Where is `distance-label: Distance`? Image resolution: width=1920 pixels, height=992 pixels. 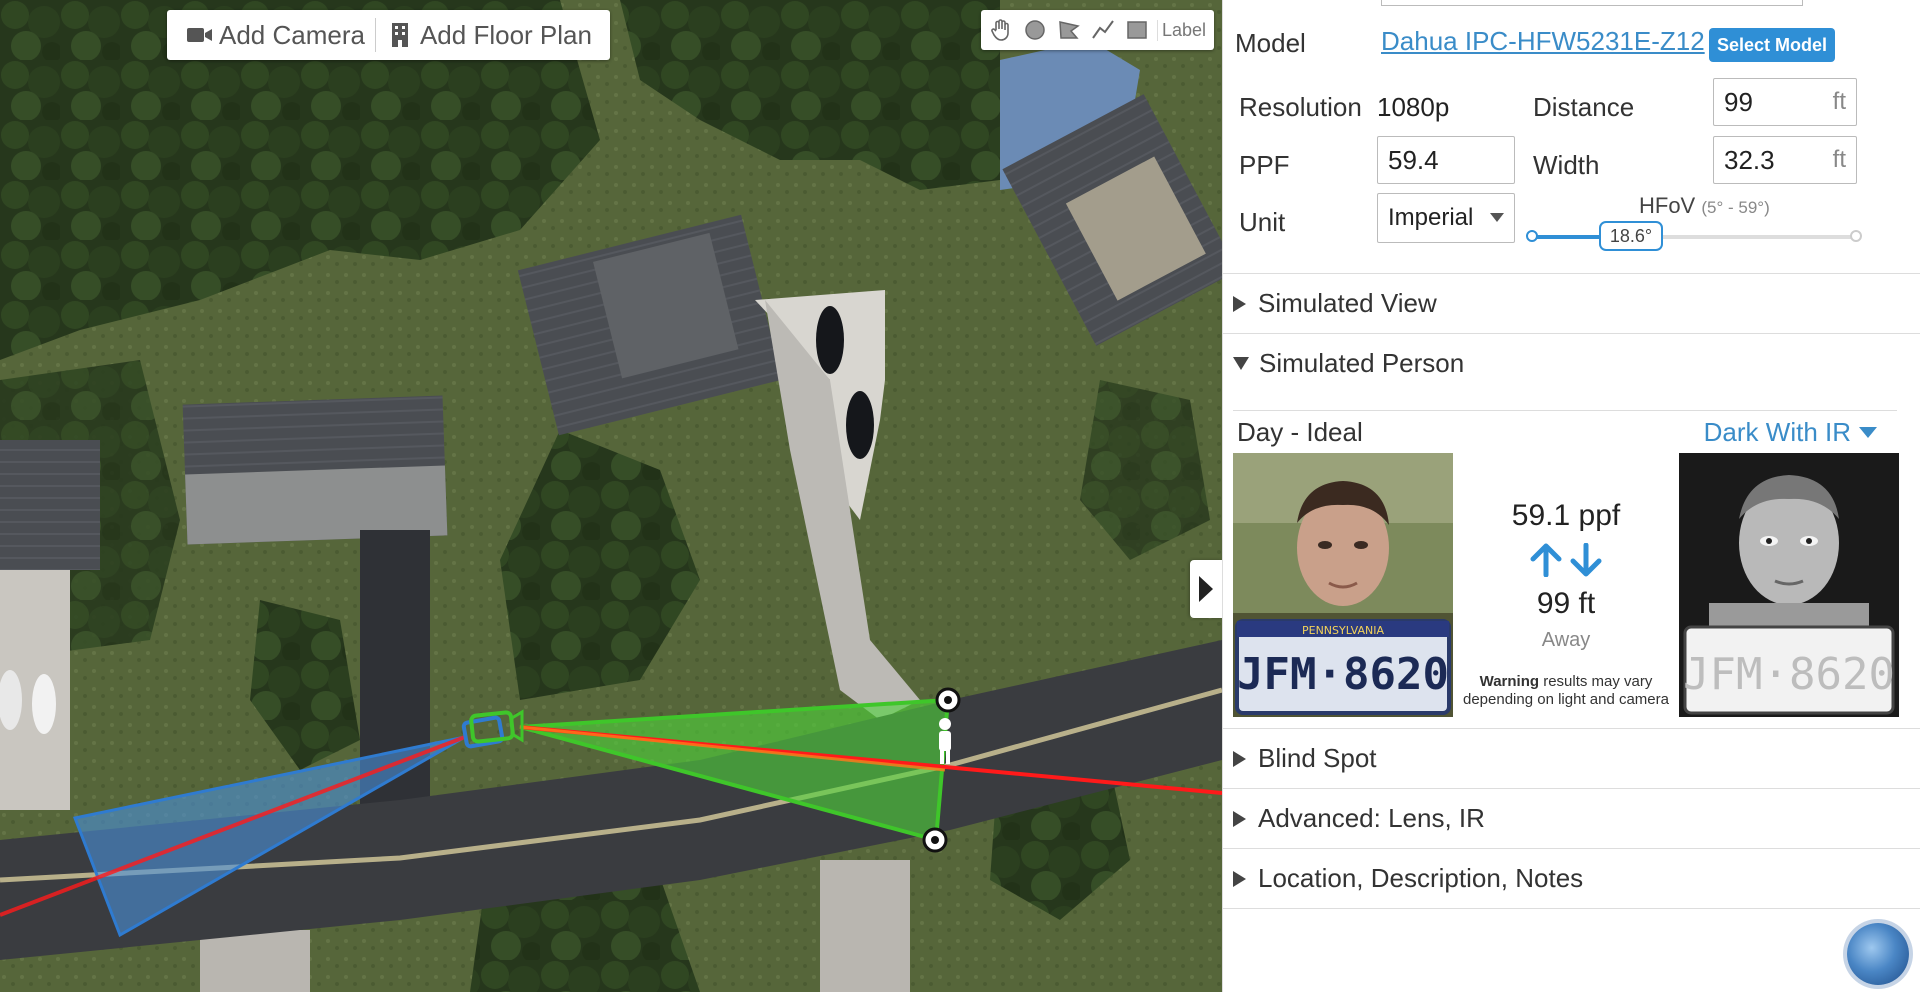 distance-label: Distance is located at coordinates (1584, 107).